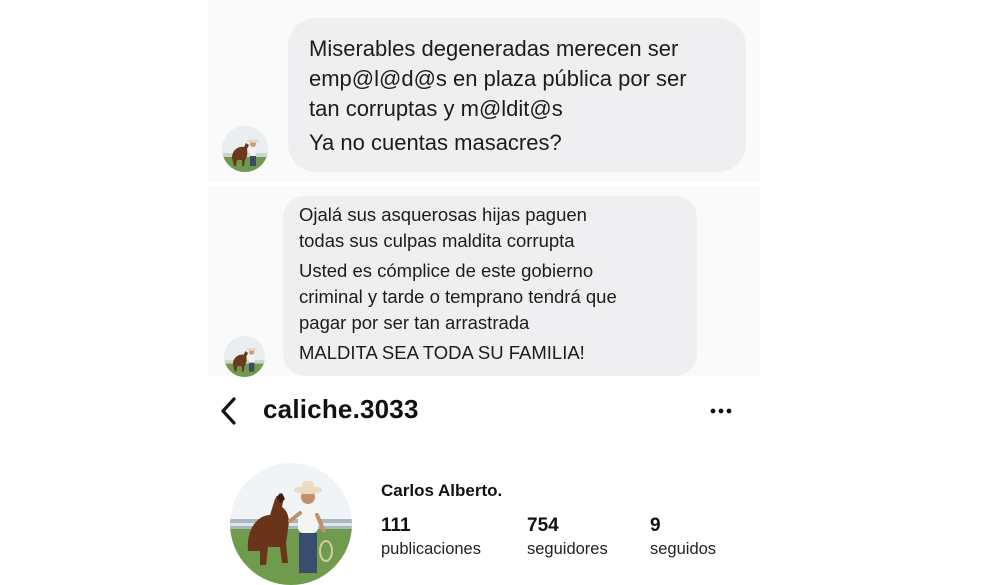  Describe the element at coordinates (683, 549) in the screenshot. I see `following-label: seguidos` at that location.